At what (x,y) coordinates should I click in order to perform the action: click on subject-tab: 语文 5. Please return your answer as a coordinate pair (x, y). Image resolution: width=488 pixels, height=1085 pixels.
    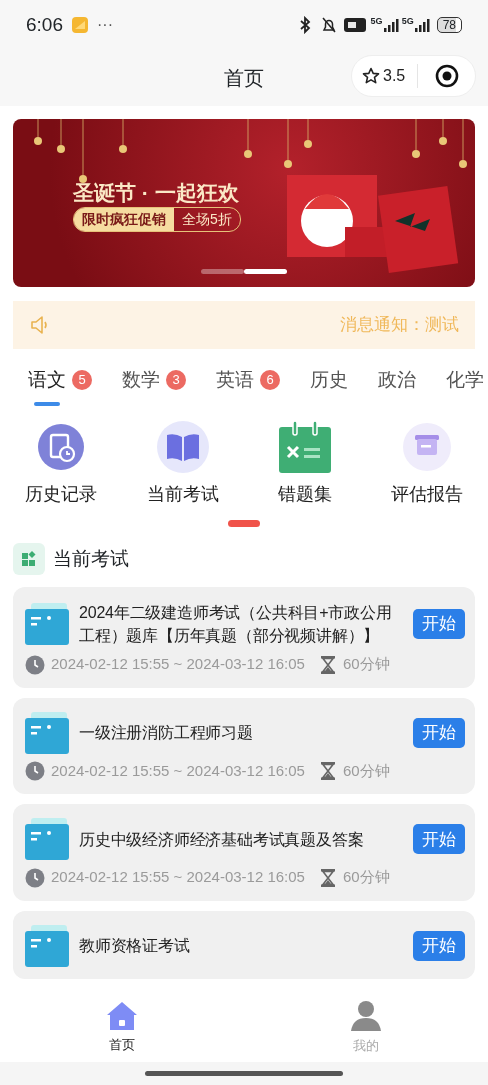
    Looking at the image, I should click on (60, 381).